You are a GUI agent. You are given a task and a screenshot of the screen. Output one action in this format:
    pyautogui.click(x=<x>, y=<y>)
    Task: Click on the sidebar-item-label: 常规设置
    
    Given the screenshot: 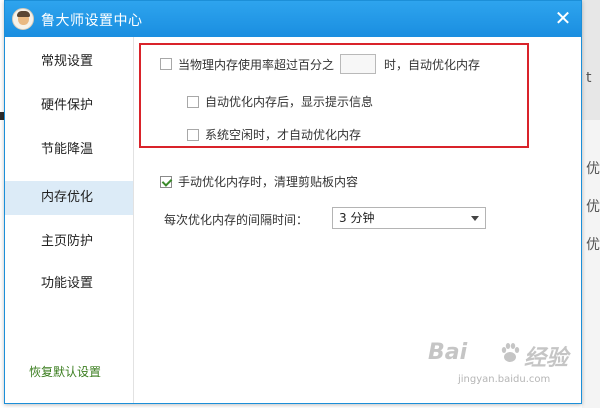 What is the action you would take?
    pyautogui.click(x=67, y=61)
    